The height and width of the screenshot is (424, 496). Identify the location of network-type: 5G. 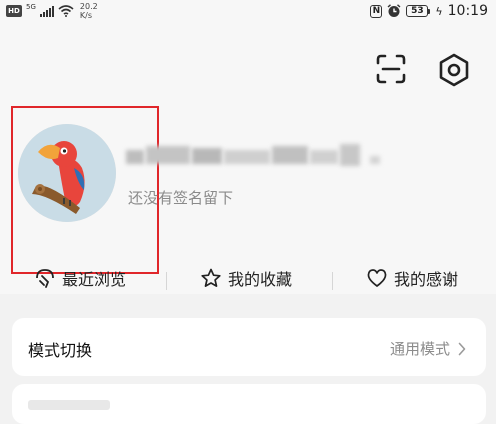
(31, 7).